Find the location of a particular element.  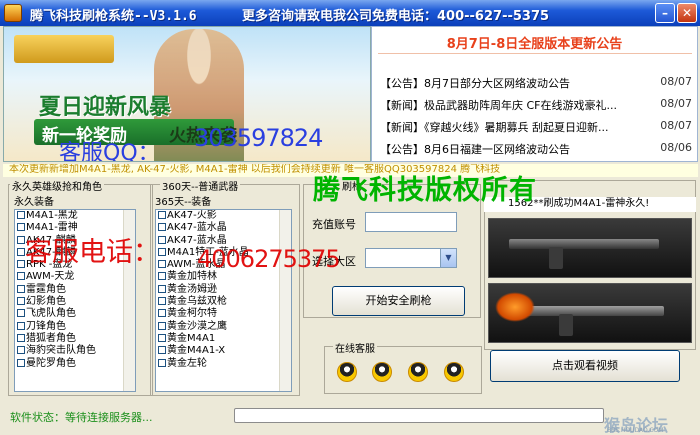

minimize-button: – is located at coordinates (665, 13).